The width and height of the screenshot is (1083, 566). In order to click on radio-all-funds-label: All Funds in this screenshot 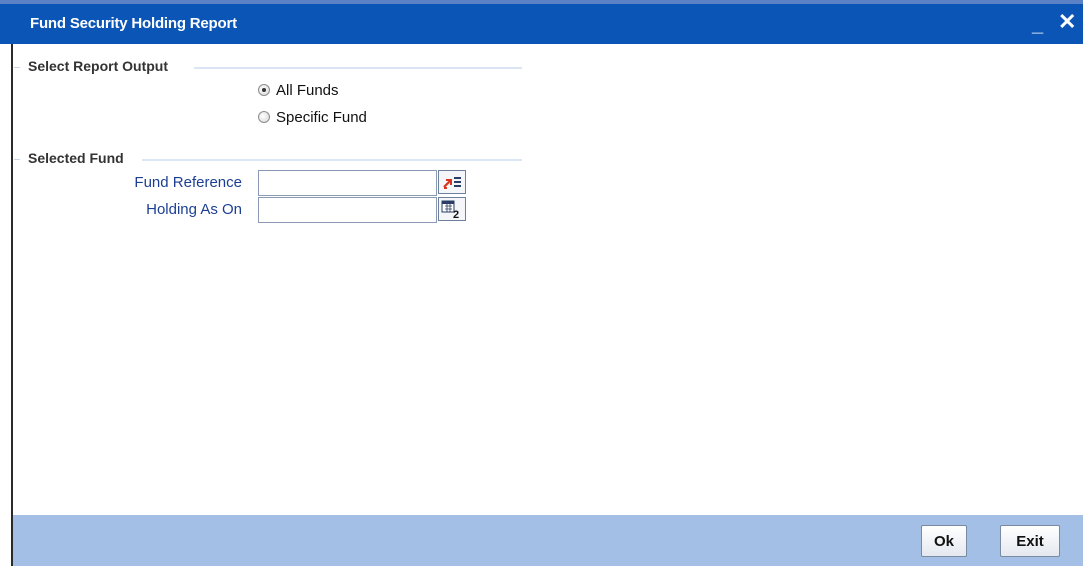, I will do `click(307, 90)`.